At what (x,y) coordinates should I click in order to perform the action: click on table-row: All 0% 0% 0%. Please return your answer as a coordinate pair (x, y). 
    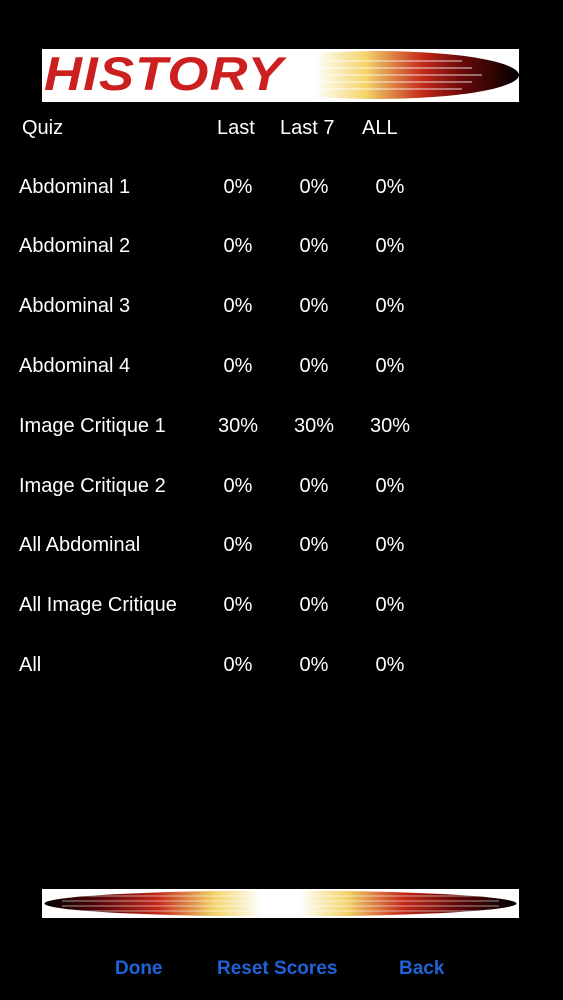
    Looking at the image, I should click on (281, 683).